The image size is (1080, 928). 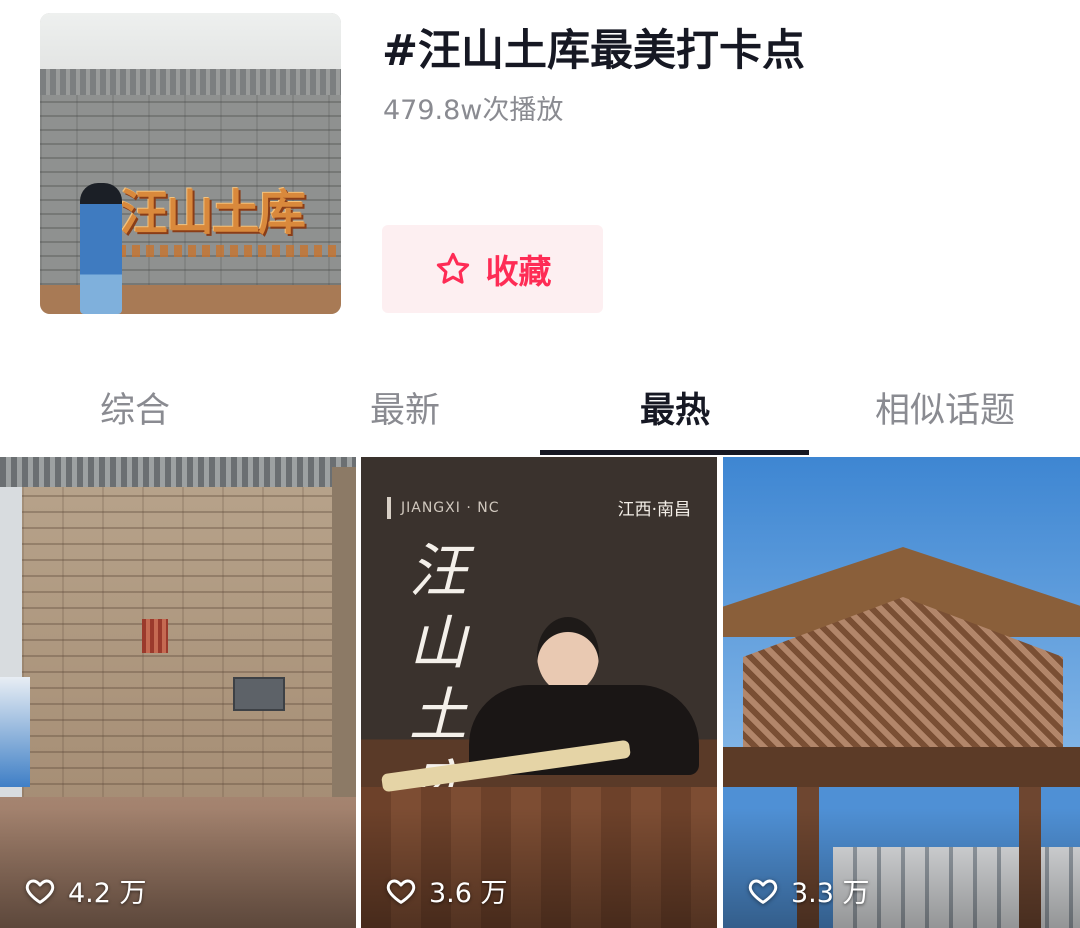 What do you see at coordinates (675, 407) in the screenshot?
I see `tab-hottest: 最热` at bounding box center [675, 407].